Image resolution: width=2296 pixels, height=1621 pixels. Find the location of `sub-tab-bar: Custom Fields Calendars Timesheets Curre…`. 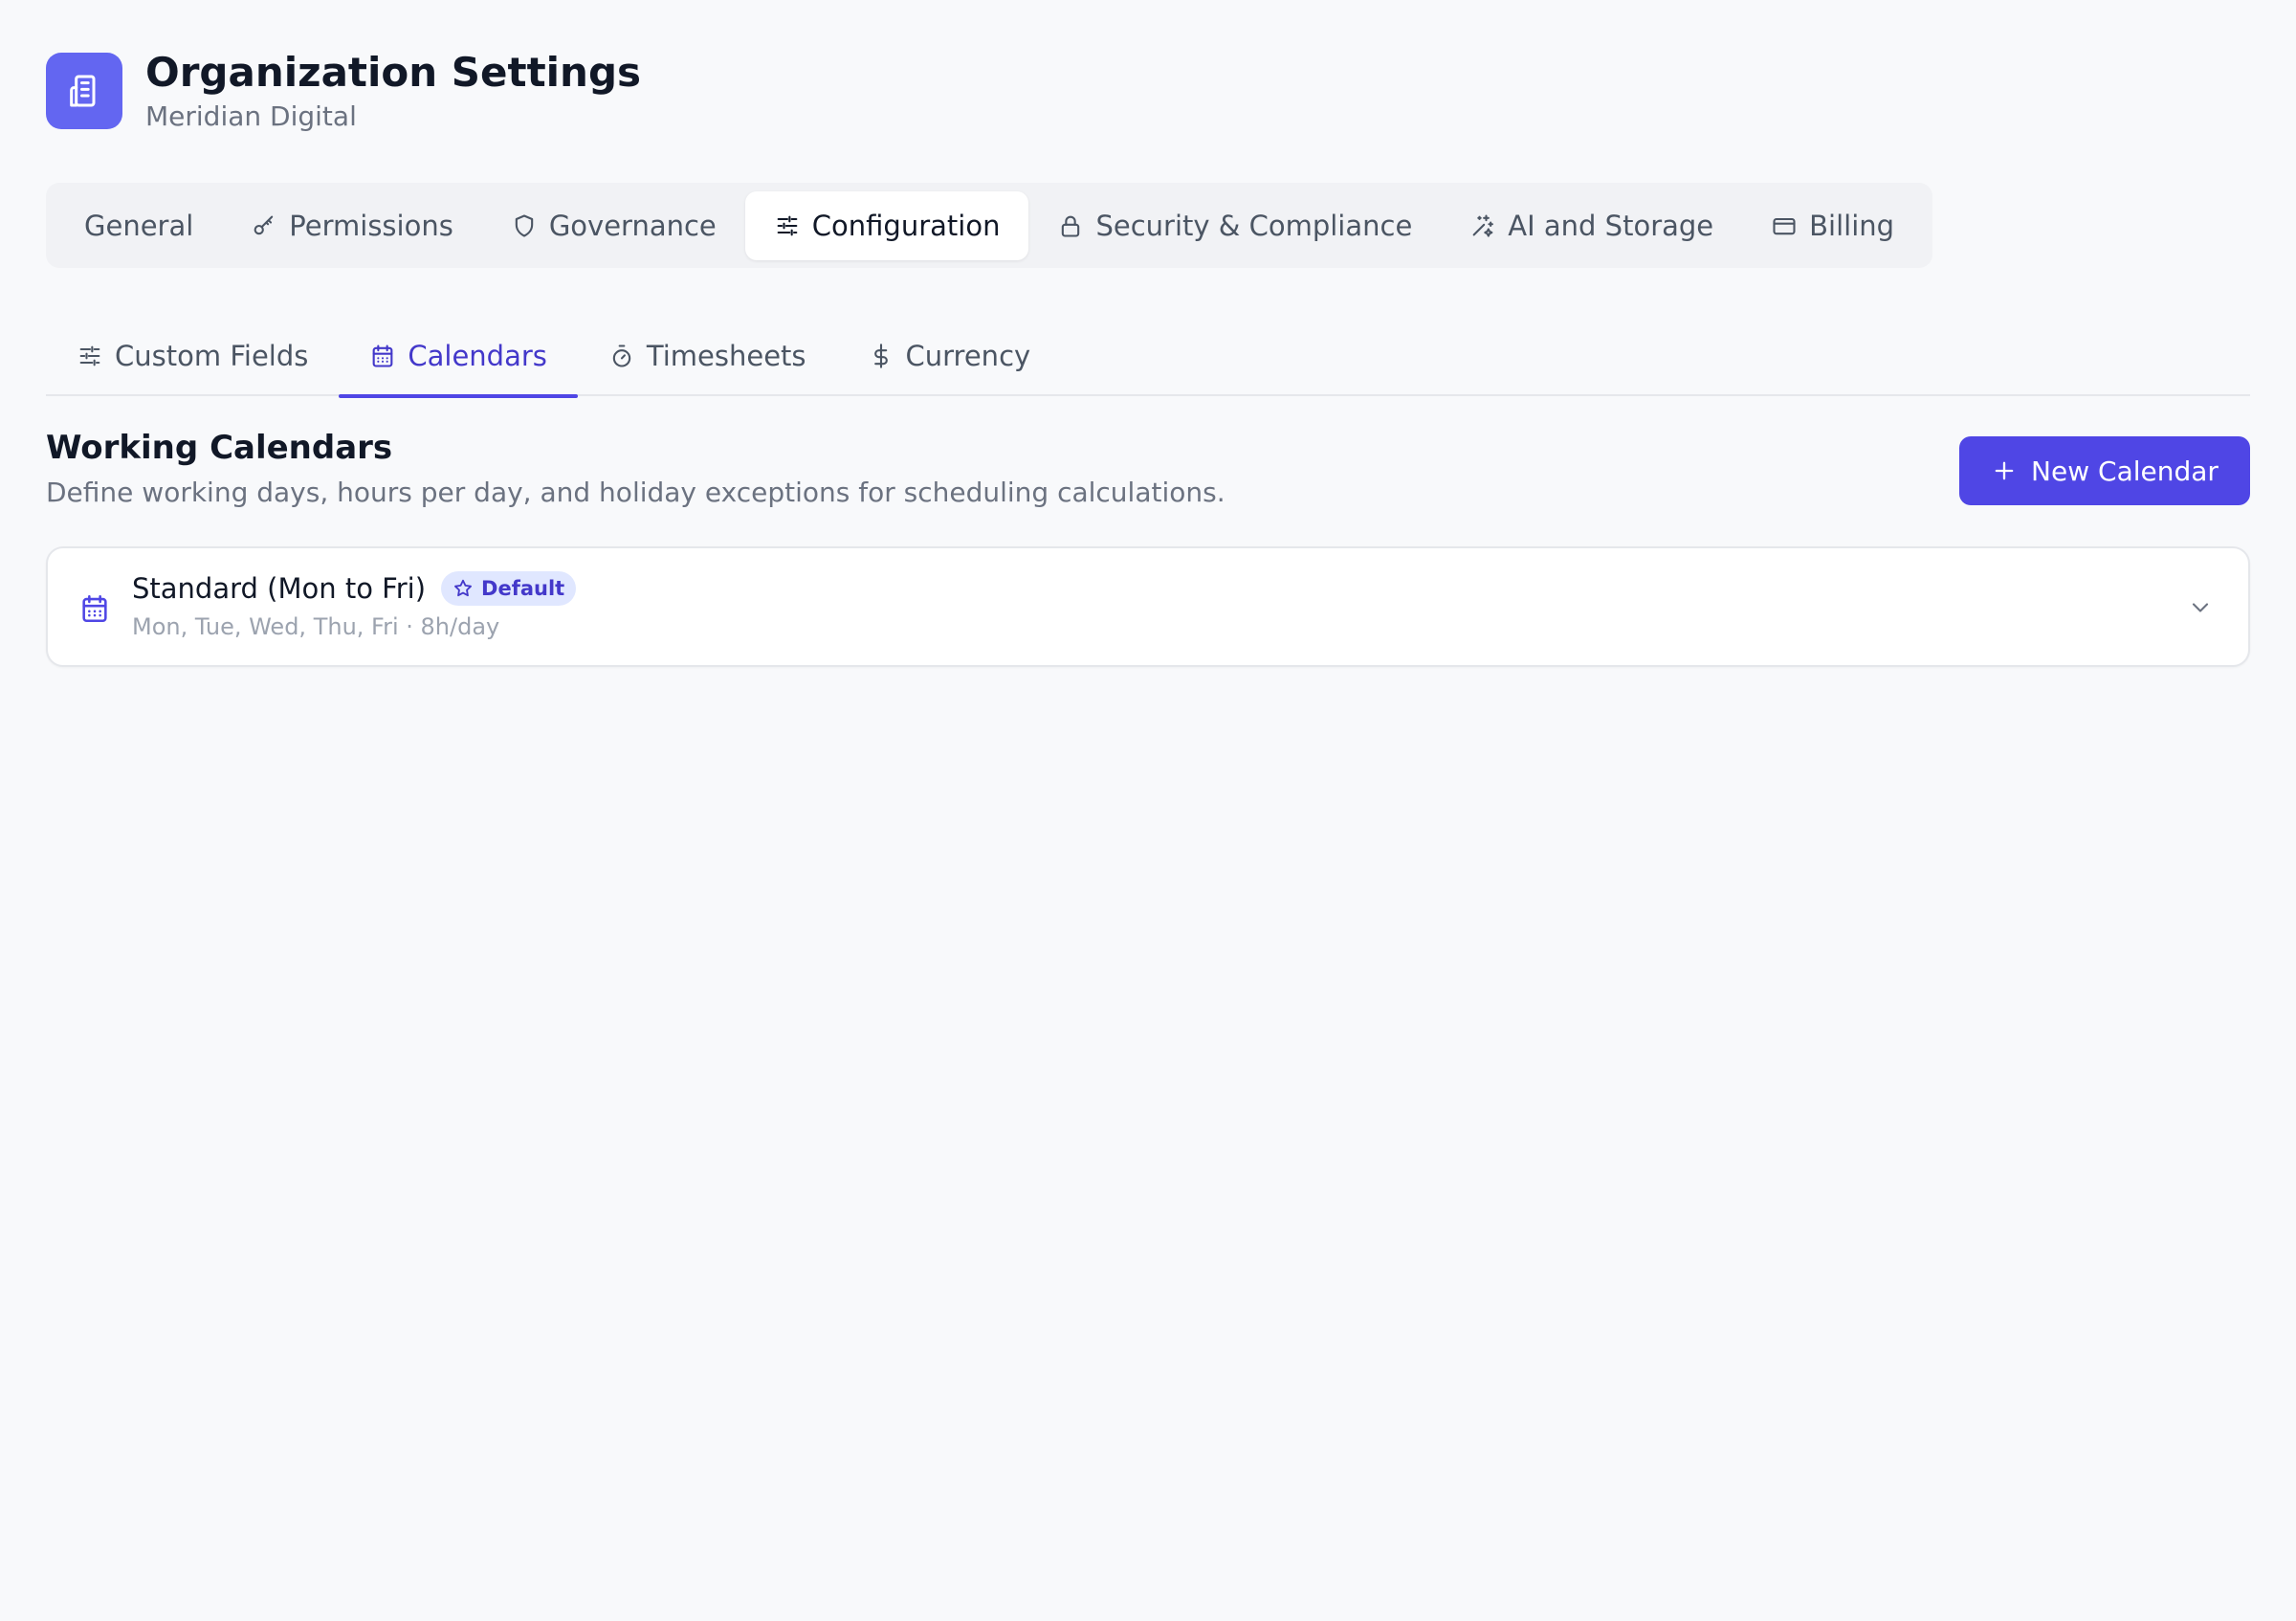

sub-tab-bar: Custom Fields Calendars Timesheets Curre… is located at coordinates (1148, 357).